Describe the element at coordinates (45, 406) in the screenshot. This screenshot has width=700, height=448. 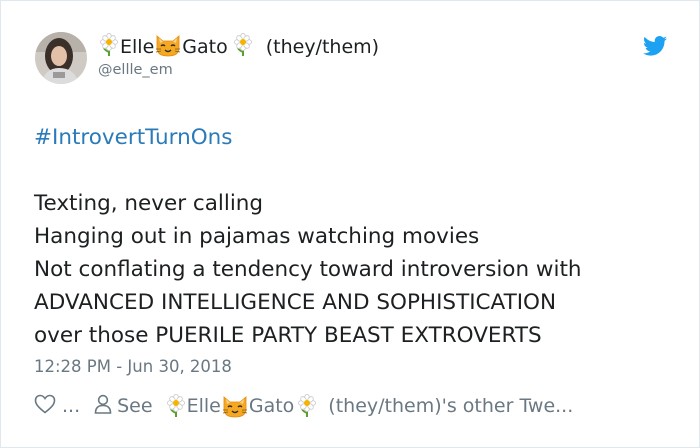
I see `heart-outline-icon` at that location.